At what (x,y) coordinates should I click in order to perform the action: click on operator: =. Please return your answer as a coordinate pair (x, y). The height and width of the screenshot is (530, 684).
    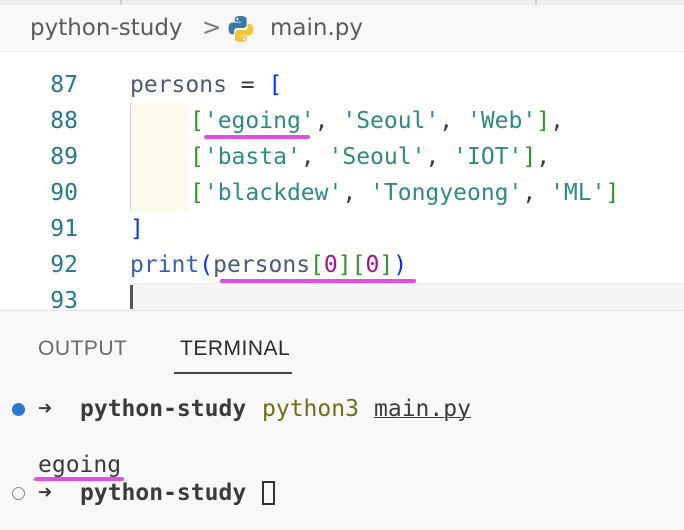
    Looking at the image, I should click on (247, 85).